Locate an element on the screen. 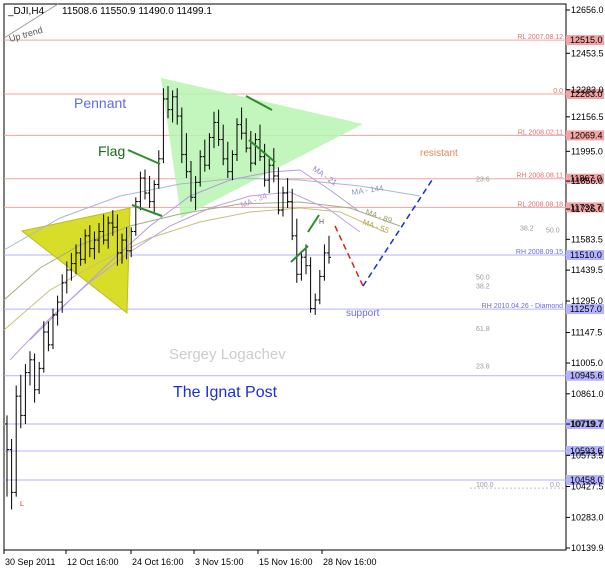 The image size is (605, 570). y-tick-label: 10861.0 is located at coordinates (587, 394).